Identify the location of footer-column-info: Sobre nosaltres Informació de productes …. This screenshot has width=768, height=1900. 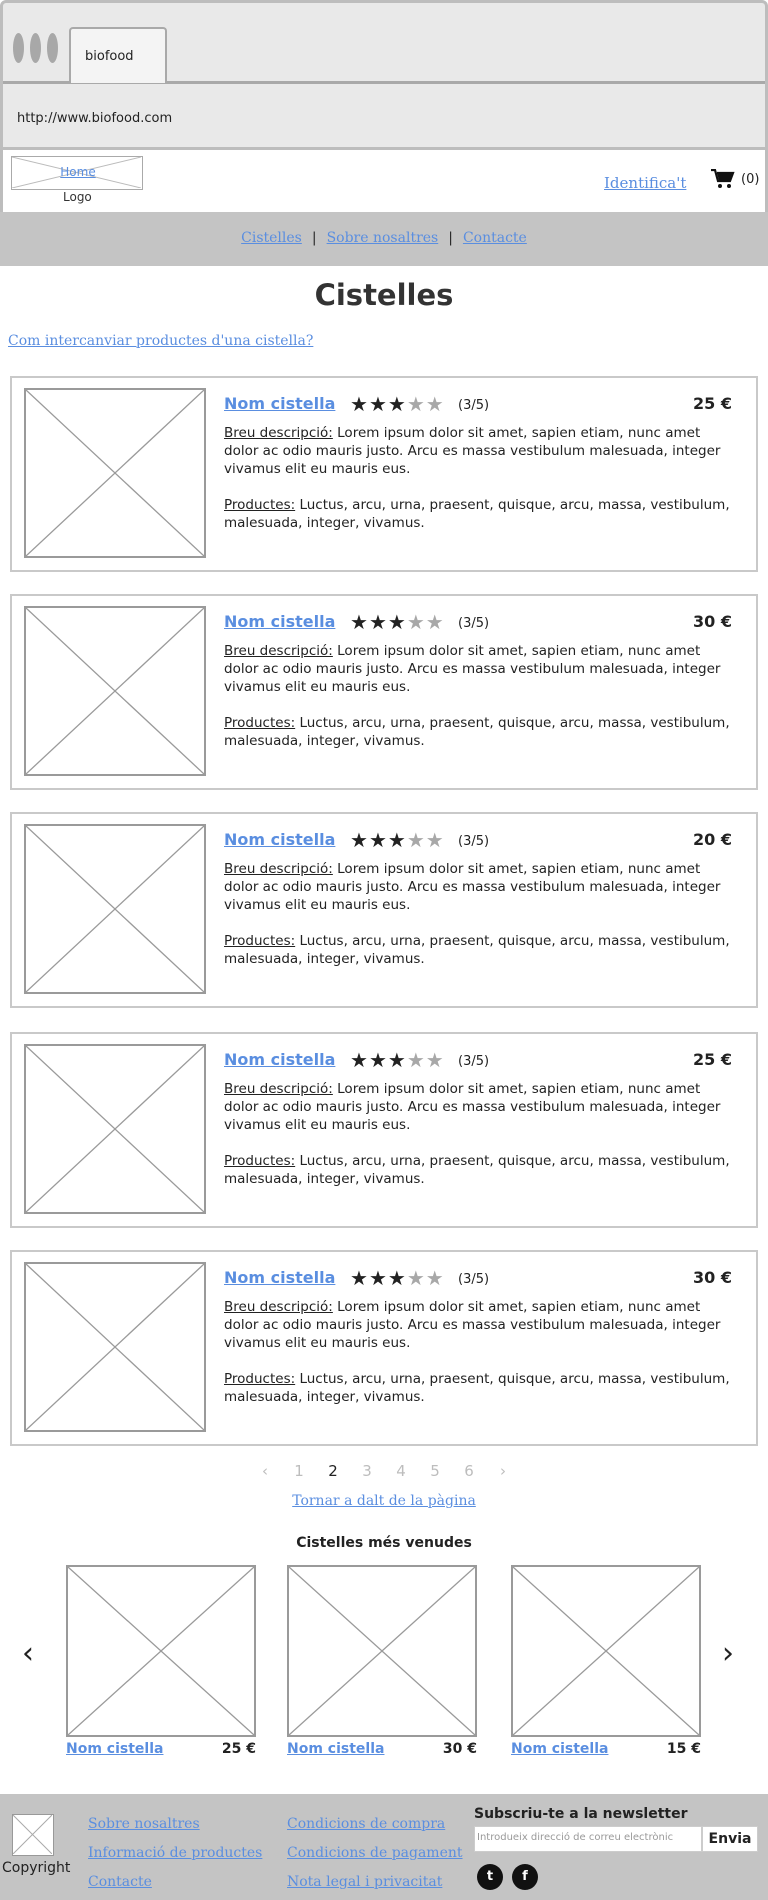
(175, 1853).